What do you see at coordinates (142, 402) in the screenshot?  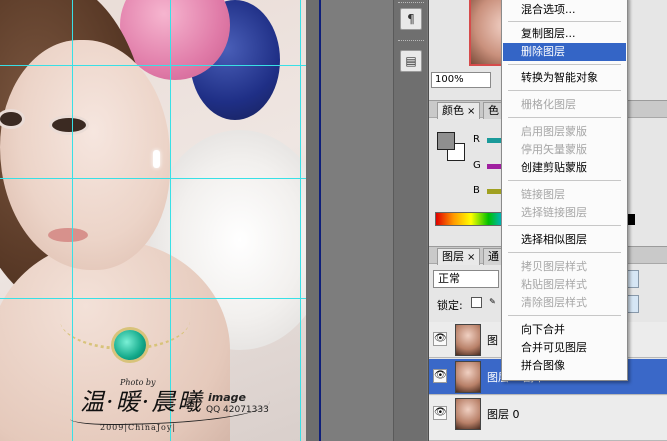 I see `watermark-title: 温·暖·晨曦` at bounding box center [142, 402].